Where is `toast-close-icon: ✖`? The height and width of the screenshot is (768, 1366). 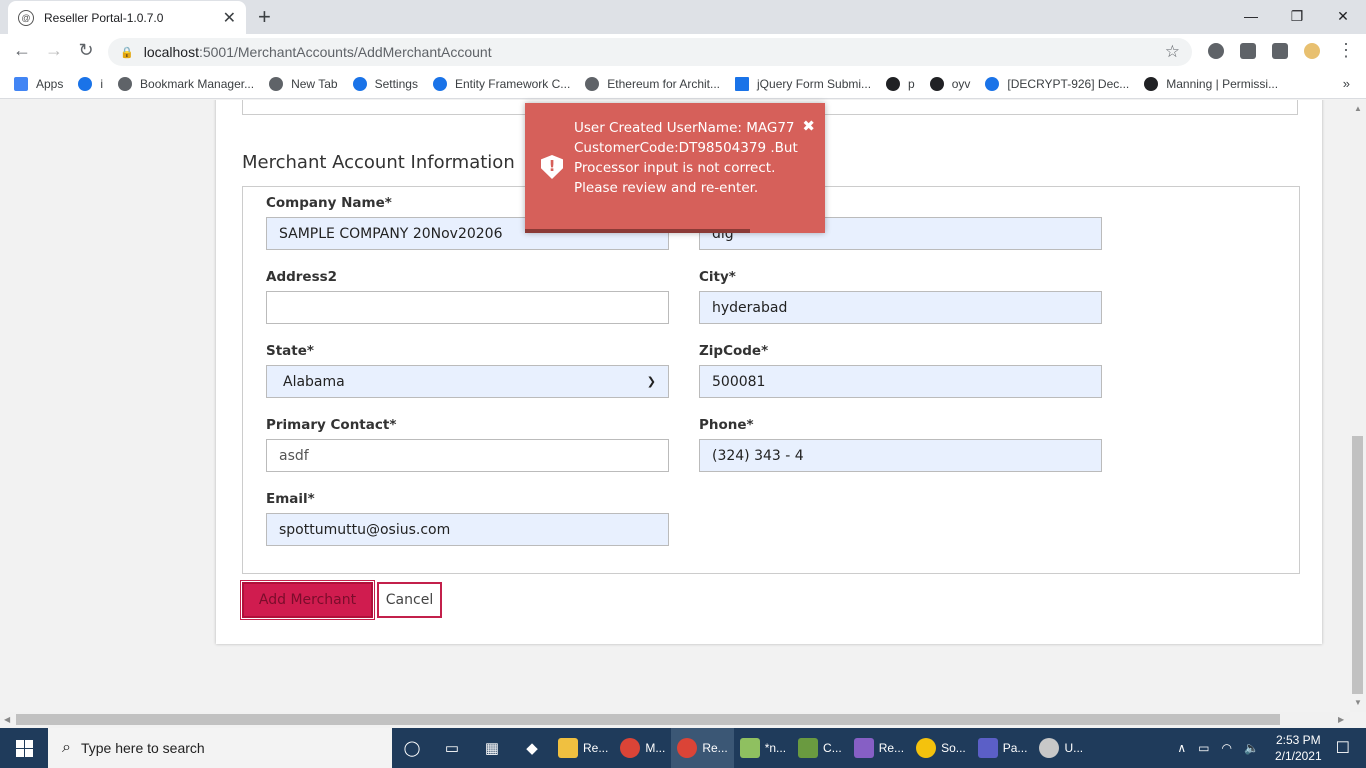
toast-close-icon: ✖ is located at coordinates (808, 126).